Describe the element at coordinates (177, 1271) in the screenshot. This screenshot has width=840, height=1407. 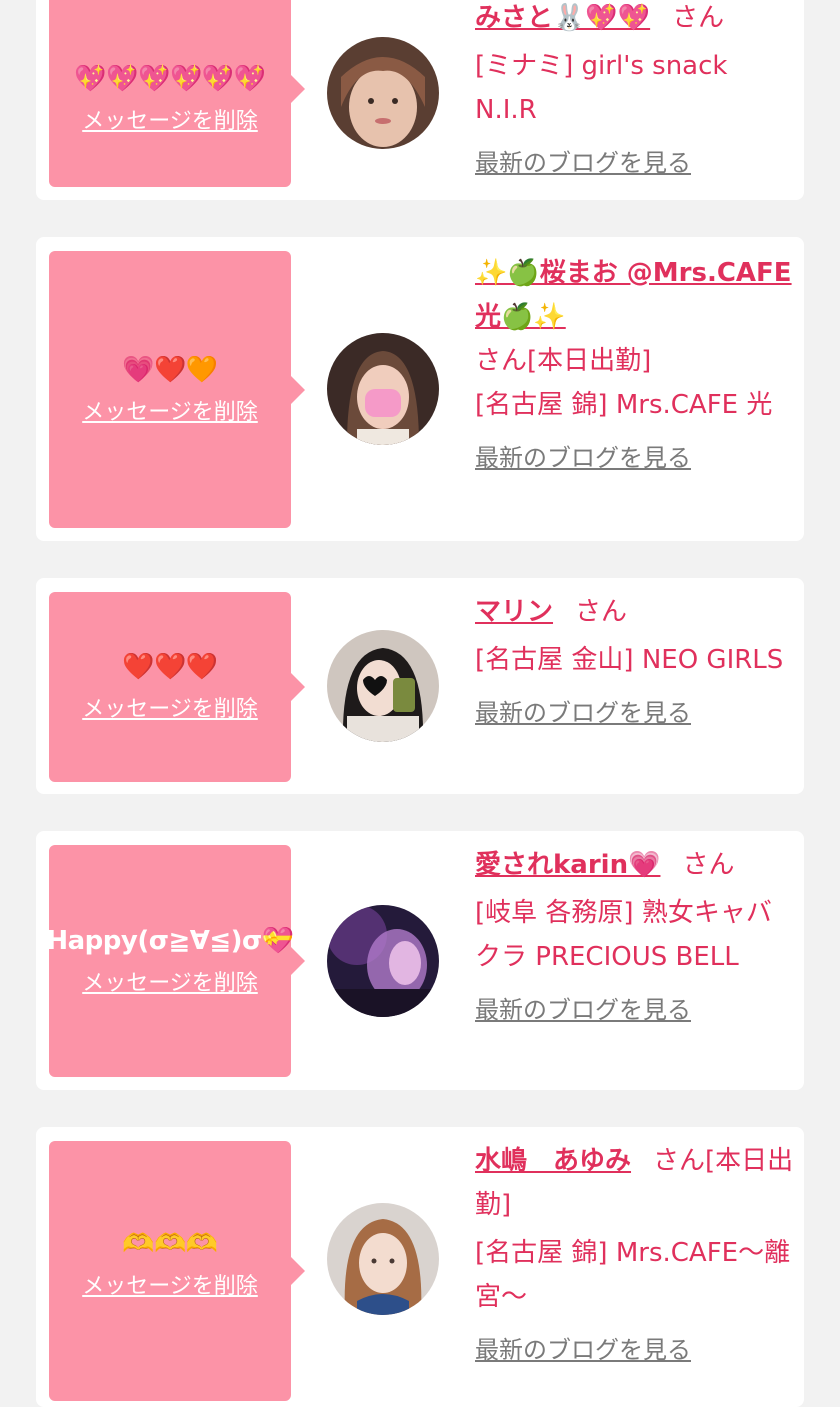
I see `message-bubble: 🫶🫶🫶 メッセージを削除` at that location.